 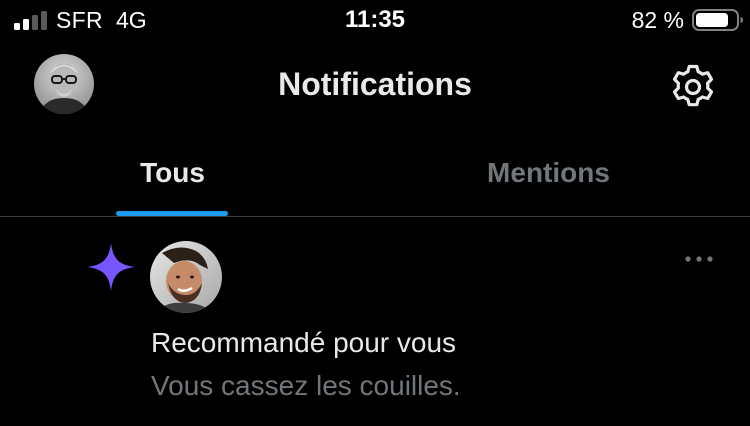 I want to click on sender-avatar, so click(x=186, y=277).